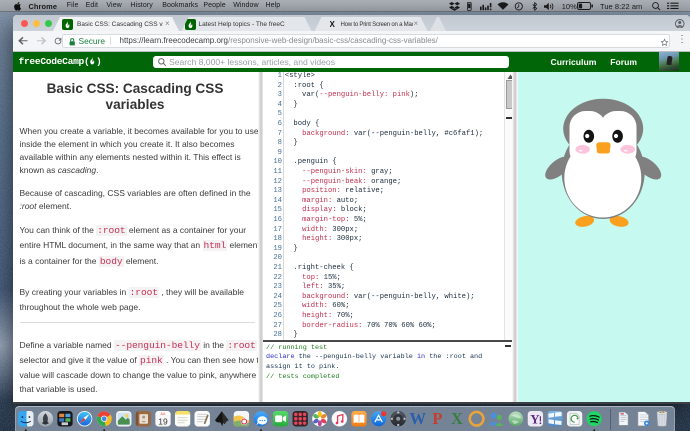  Describe the element at coordinates (163, 414) in the screenshot. I see `svg-text: JUL` at that location.